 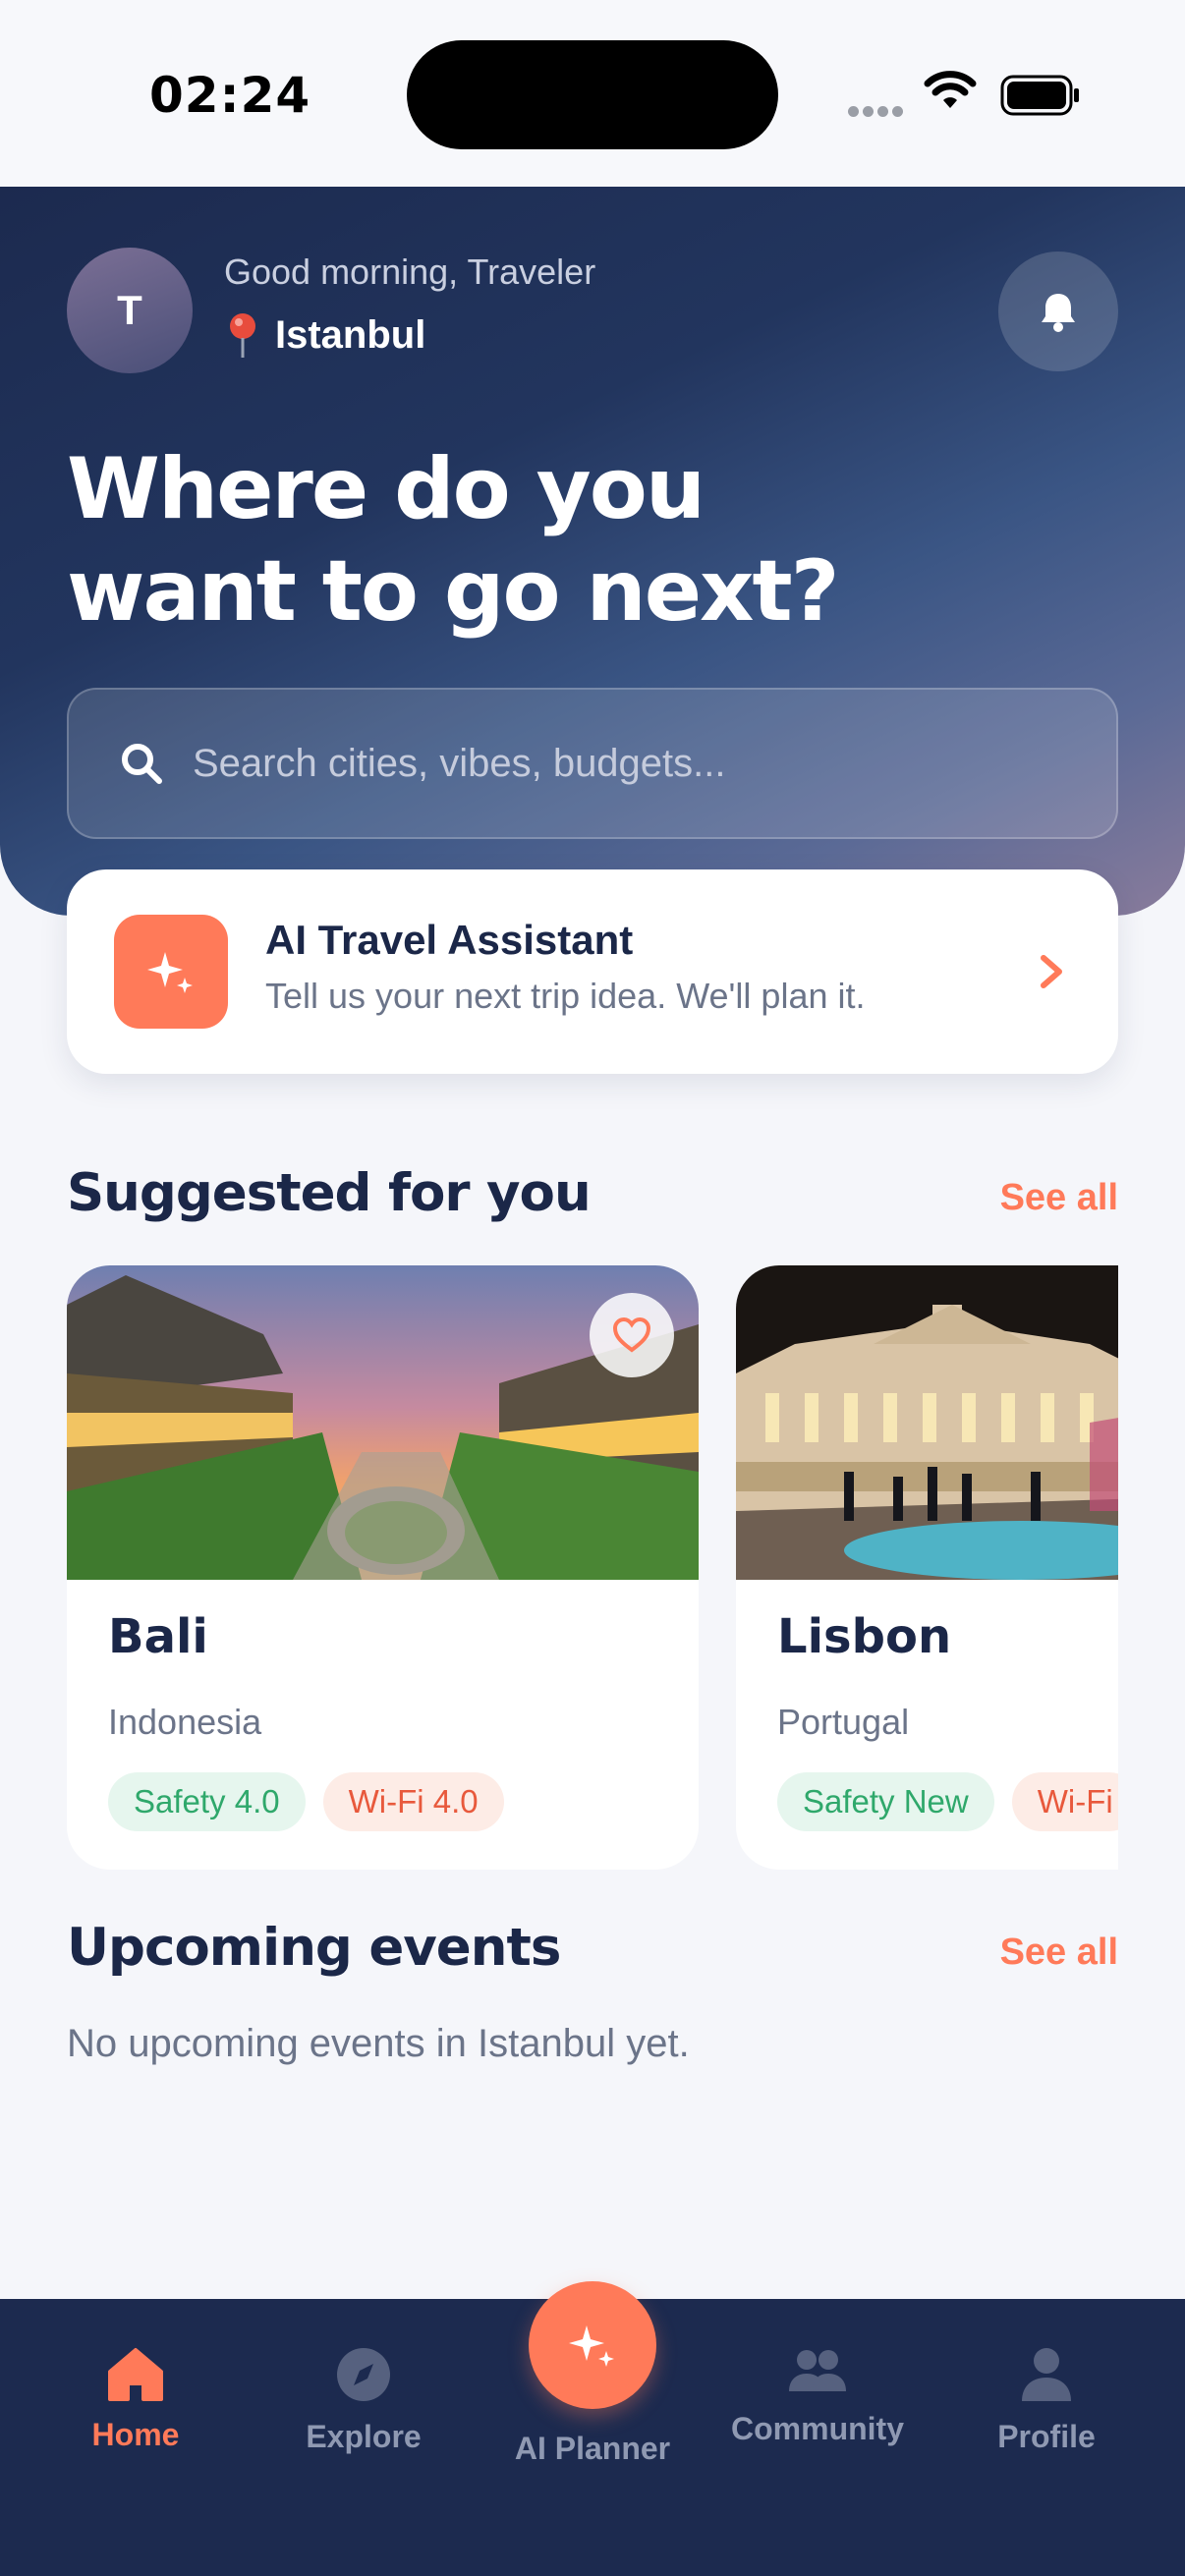 I want to click on destination-country: Indonesia, so click(x=185, y=1722).